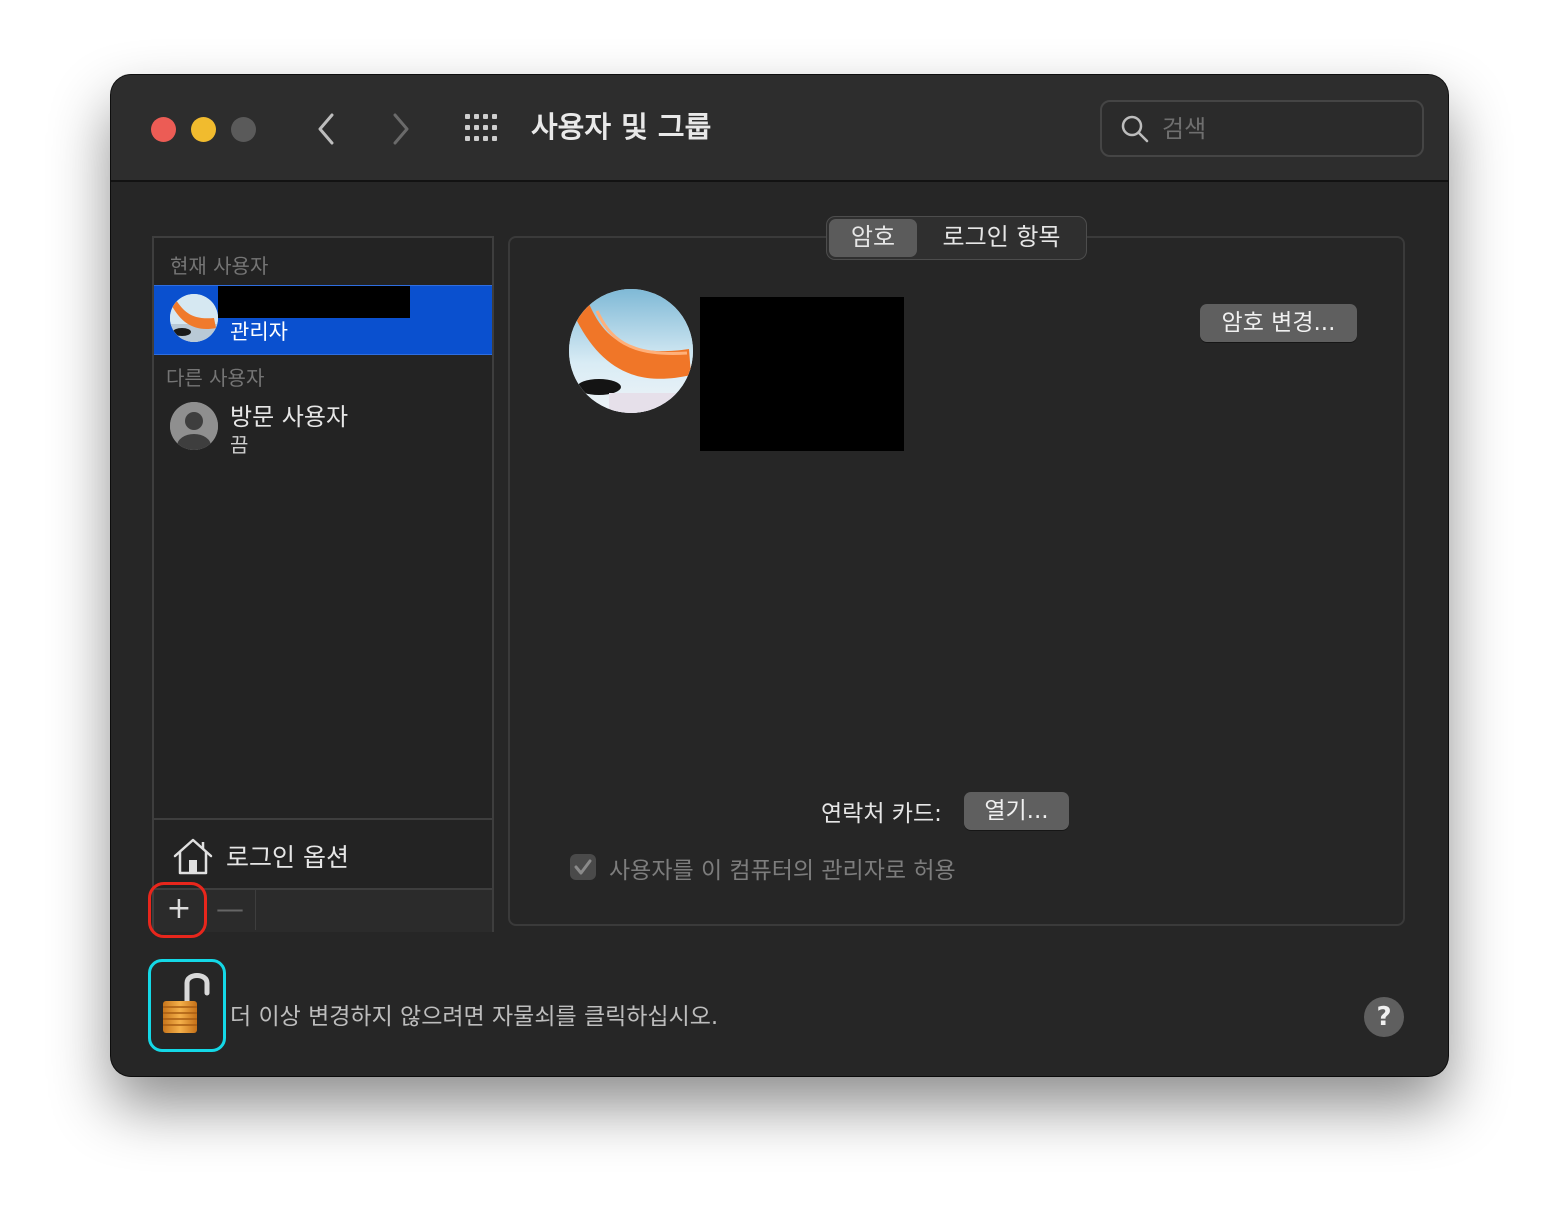  I want to click on padlock-unlocked-icon, so click(185, 1002).